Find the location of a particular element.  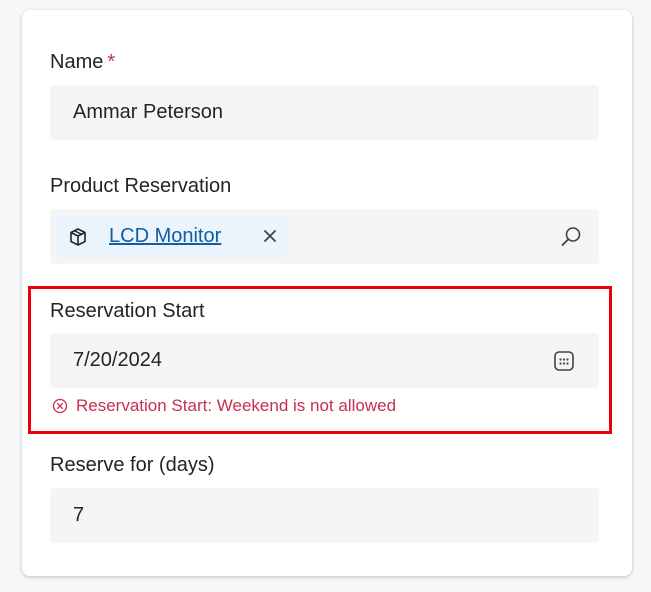

close-icon is located at coordinates (270, 236).